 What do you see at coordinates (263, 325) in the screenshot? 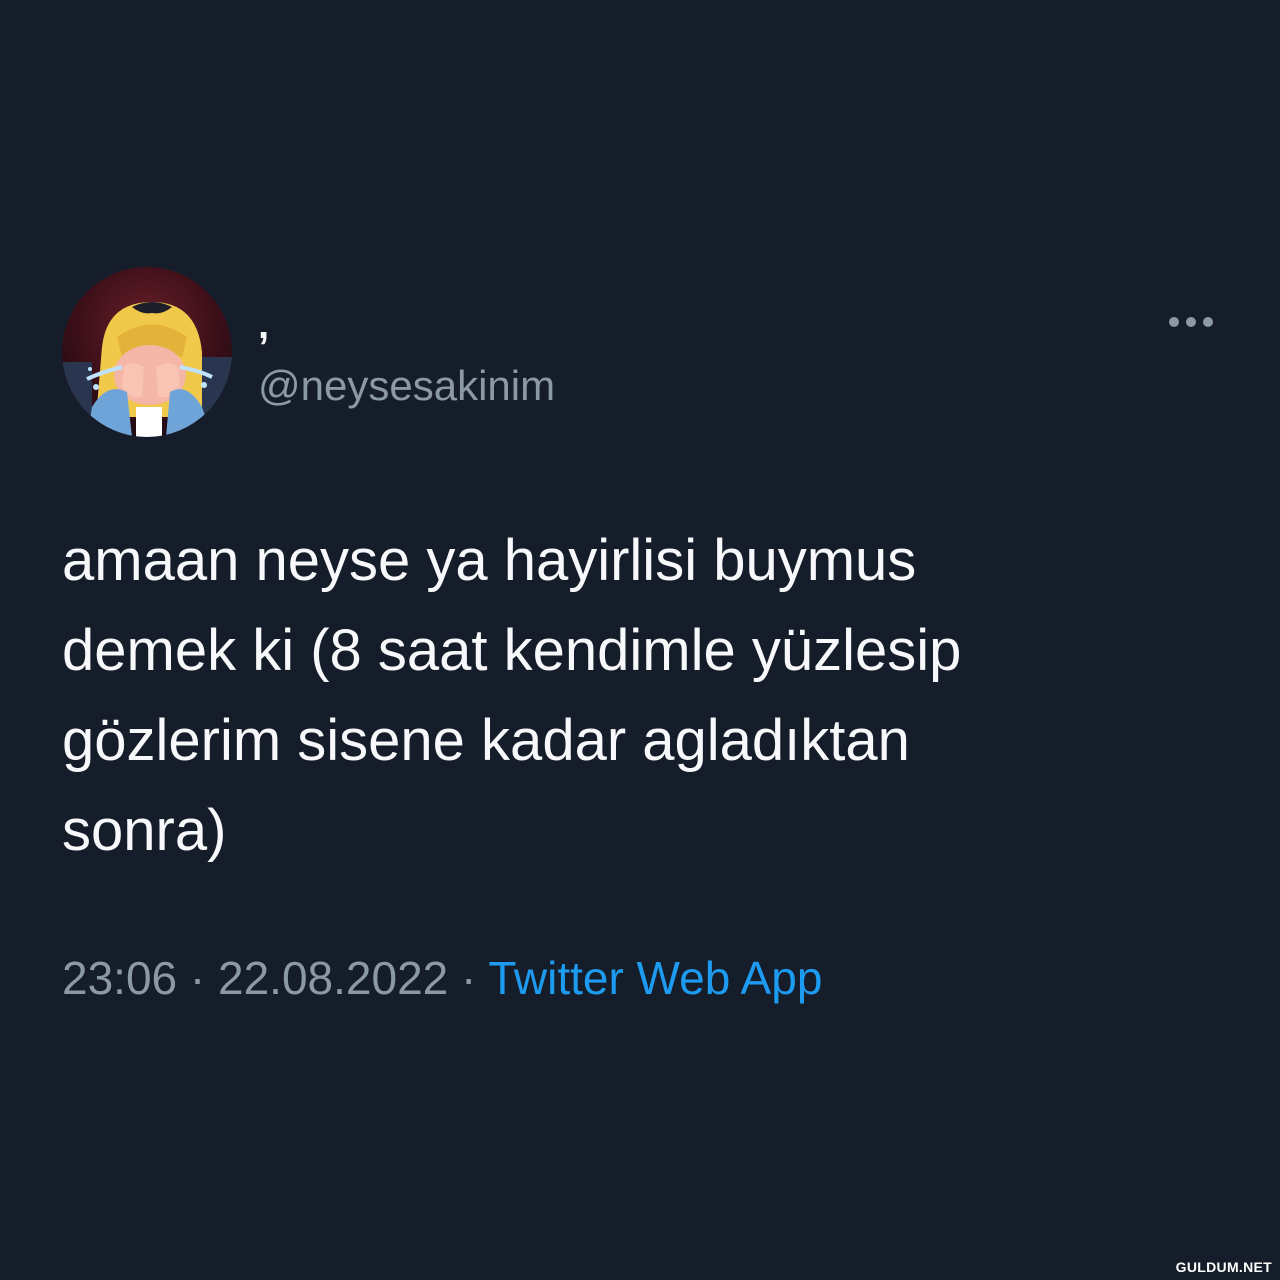
I see `display-name: ,` at bounding box center [263, 325].